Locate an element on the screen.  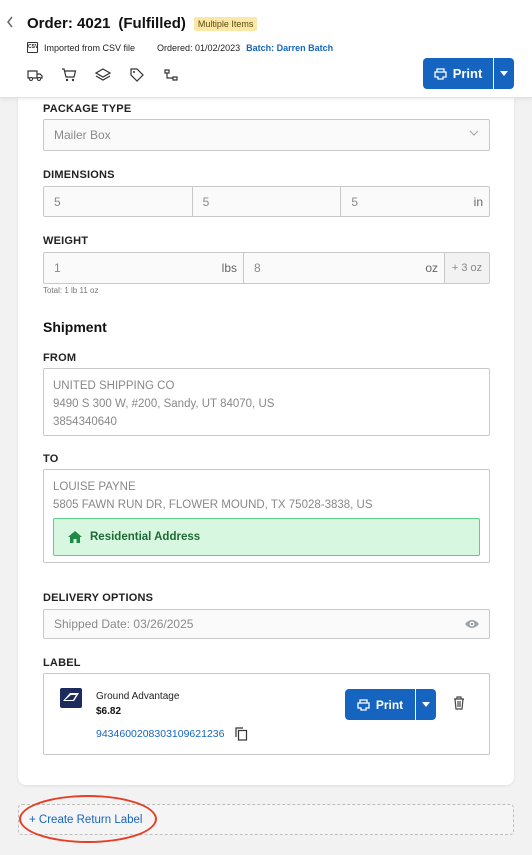
trash-icon is located at coordinates (459, 703).